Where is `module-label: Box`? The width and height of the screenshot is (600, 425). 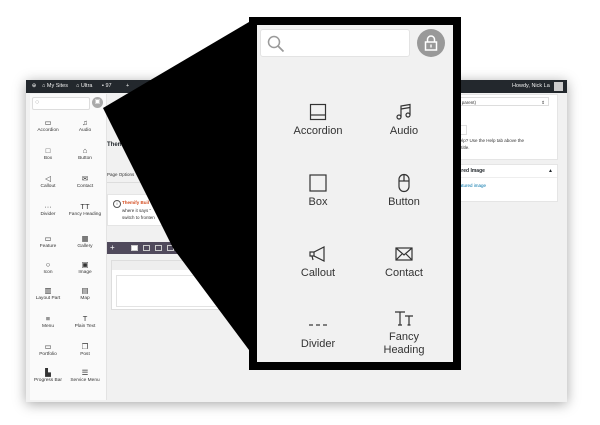
module-label: Box is located at coordinates (318, 202).